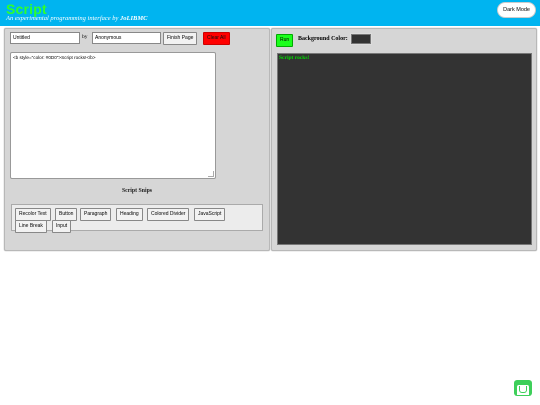 The image size is (540, 405). I want to click on subtitle-text: An experimental programming interface by, so click(63, 18).